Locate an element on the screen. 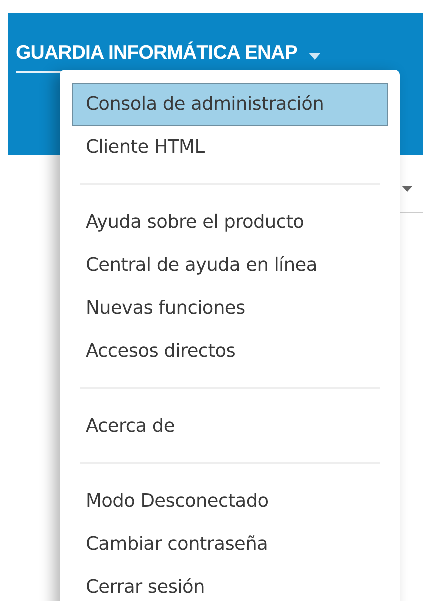  menu-item: Cerrar sesión is located at coordinates (230, 583).